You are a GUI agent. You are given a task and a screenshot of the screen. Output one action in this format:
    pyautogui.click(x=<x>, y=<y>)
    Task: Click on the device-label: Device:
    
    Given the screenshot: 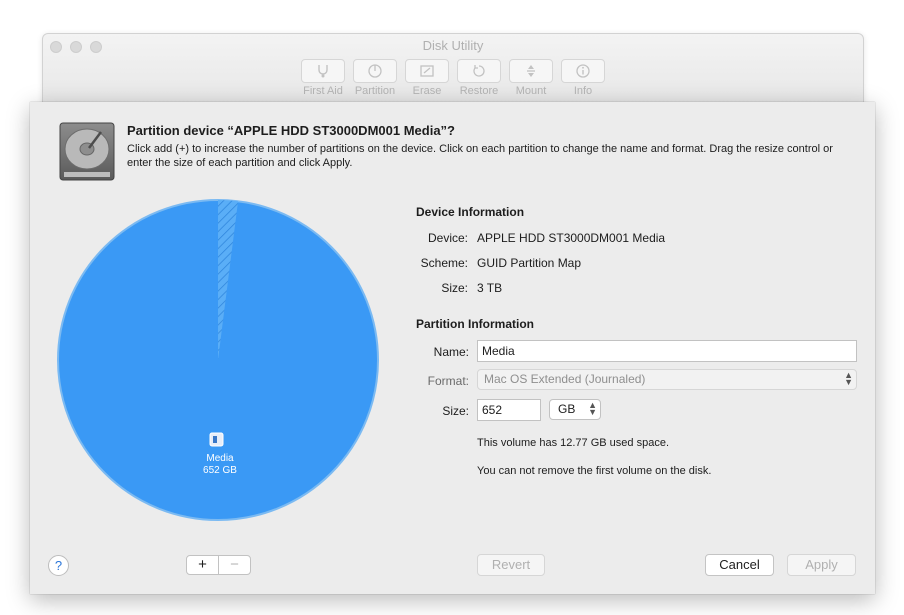 What is the action you would take?
    pyautogui.click(x=447, y=238)
    